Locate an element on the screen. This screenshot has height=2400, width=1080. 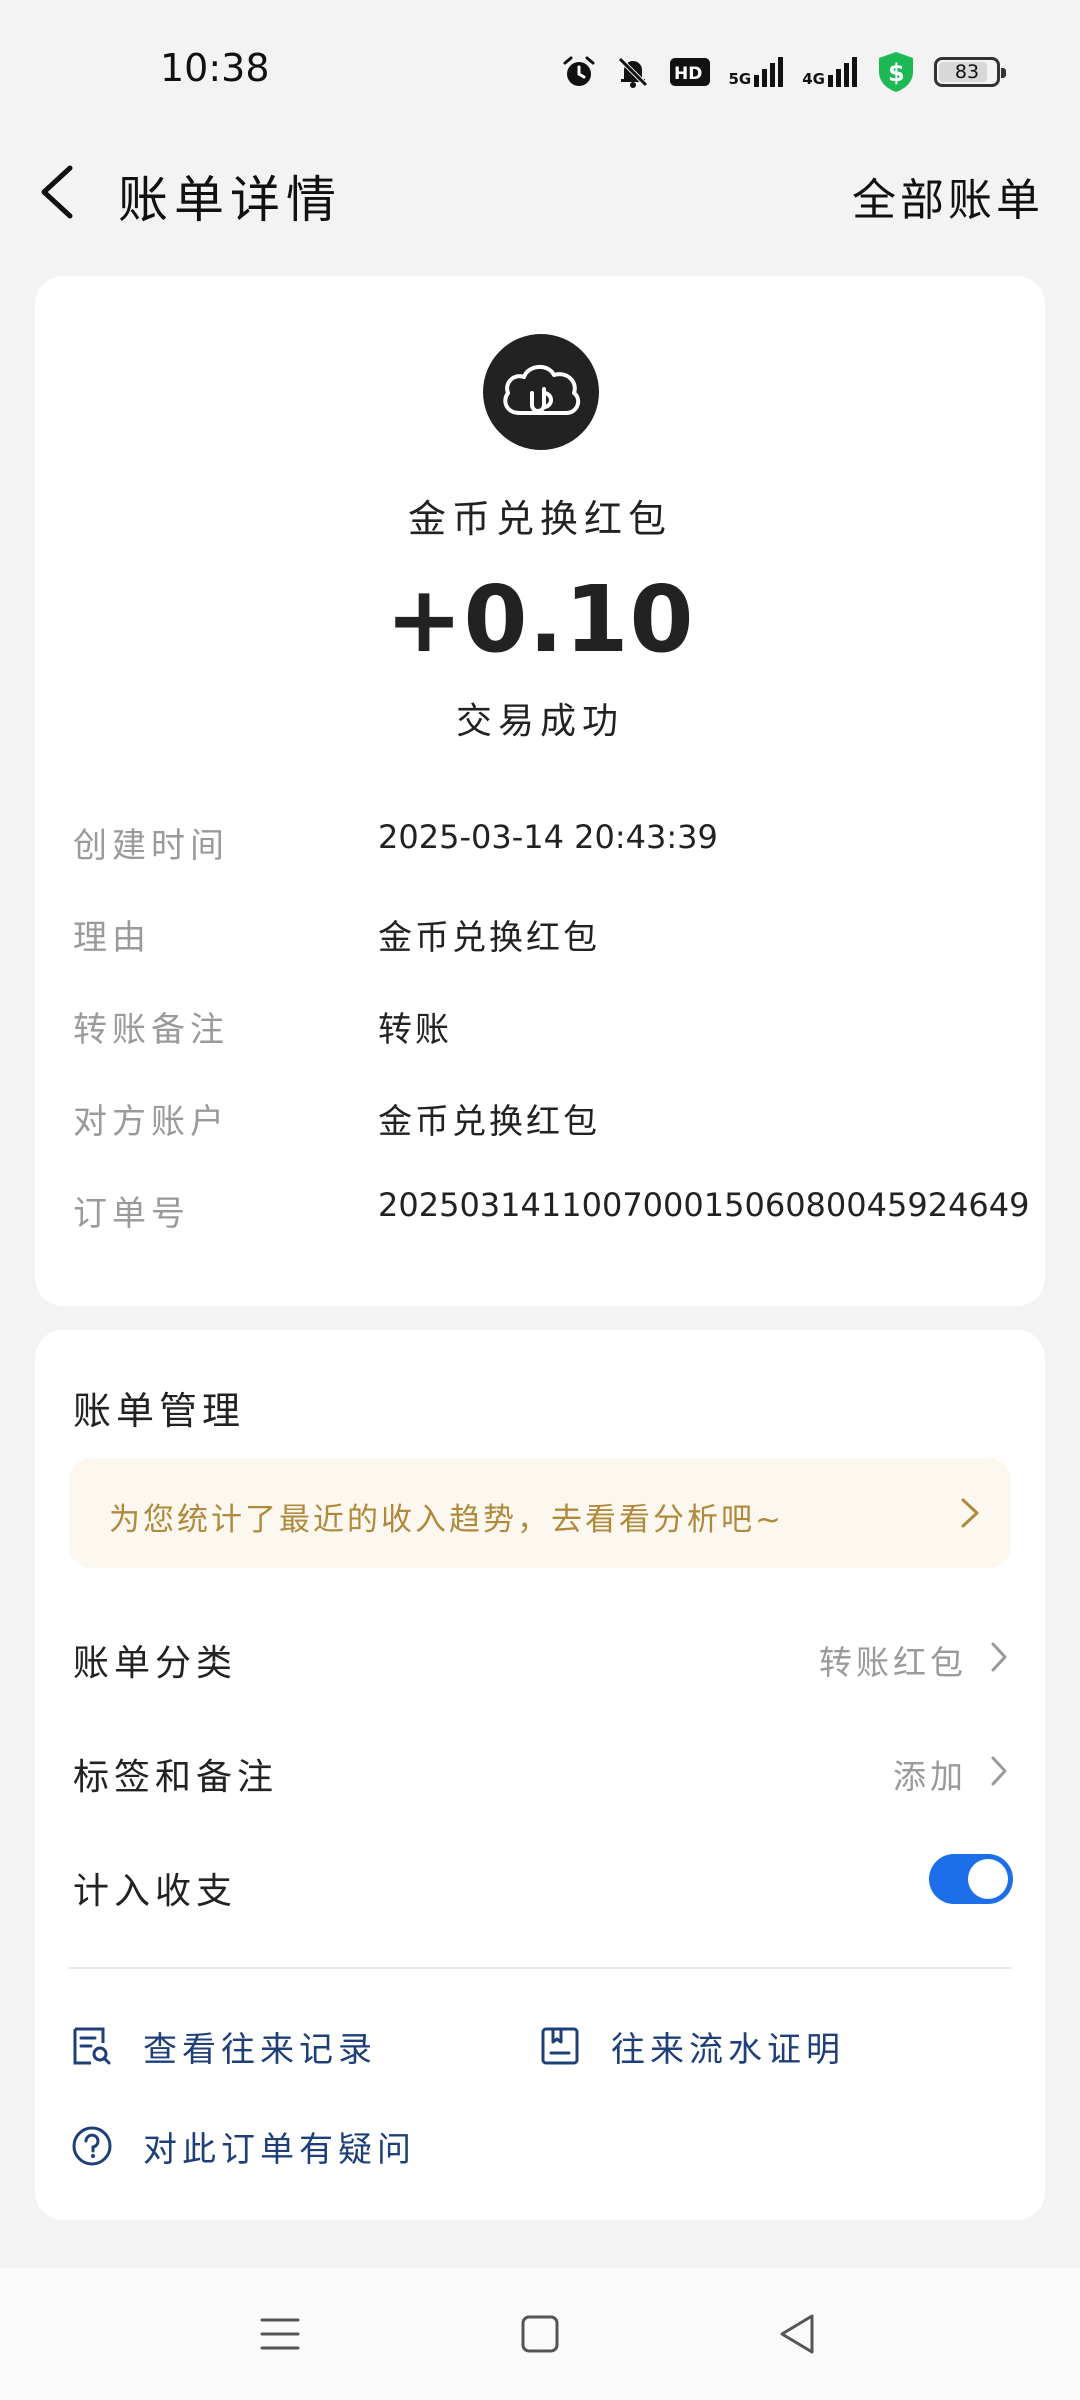
svg-text: HD is located at coordinates (688, 74).